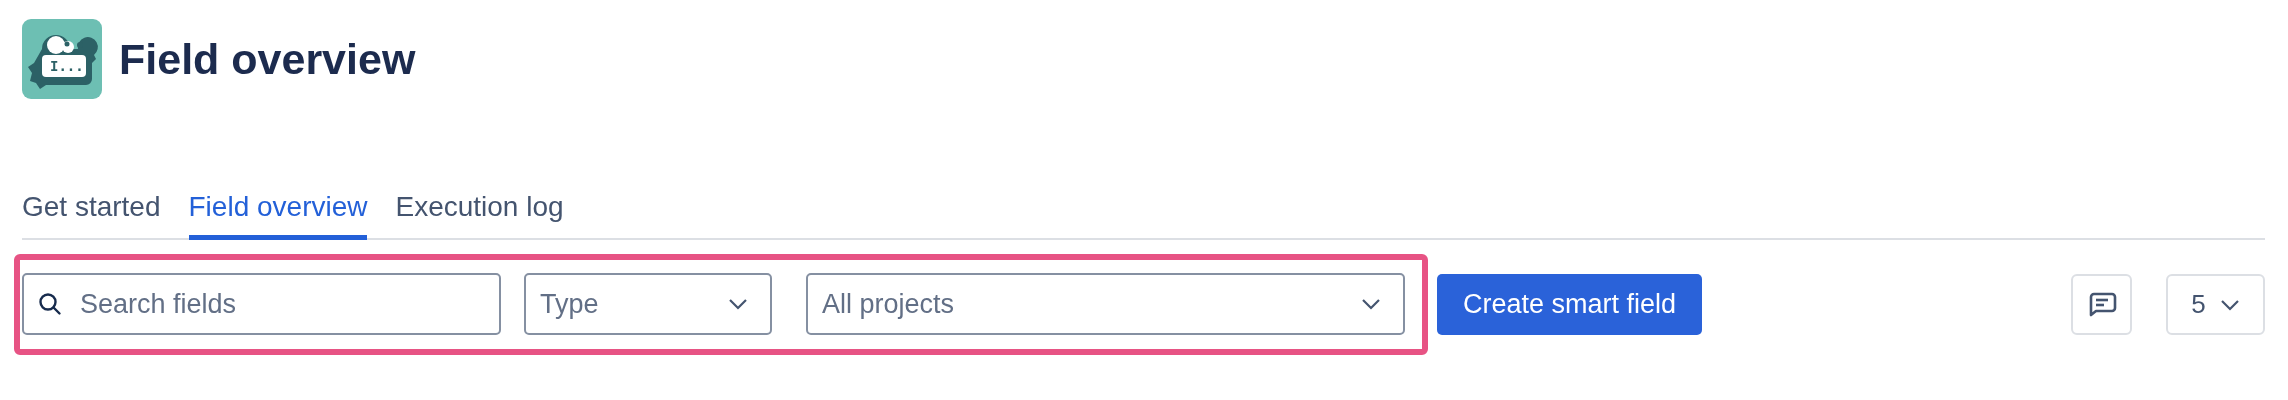  What do you see at coordinates (1570, 304) in the screenshot?
I see `create-smart-field-button: Create smart field` at bounding box center [1570, 304].